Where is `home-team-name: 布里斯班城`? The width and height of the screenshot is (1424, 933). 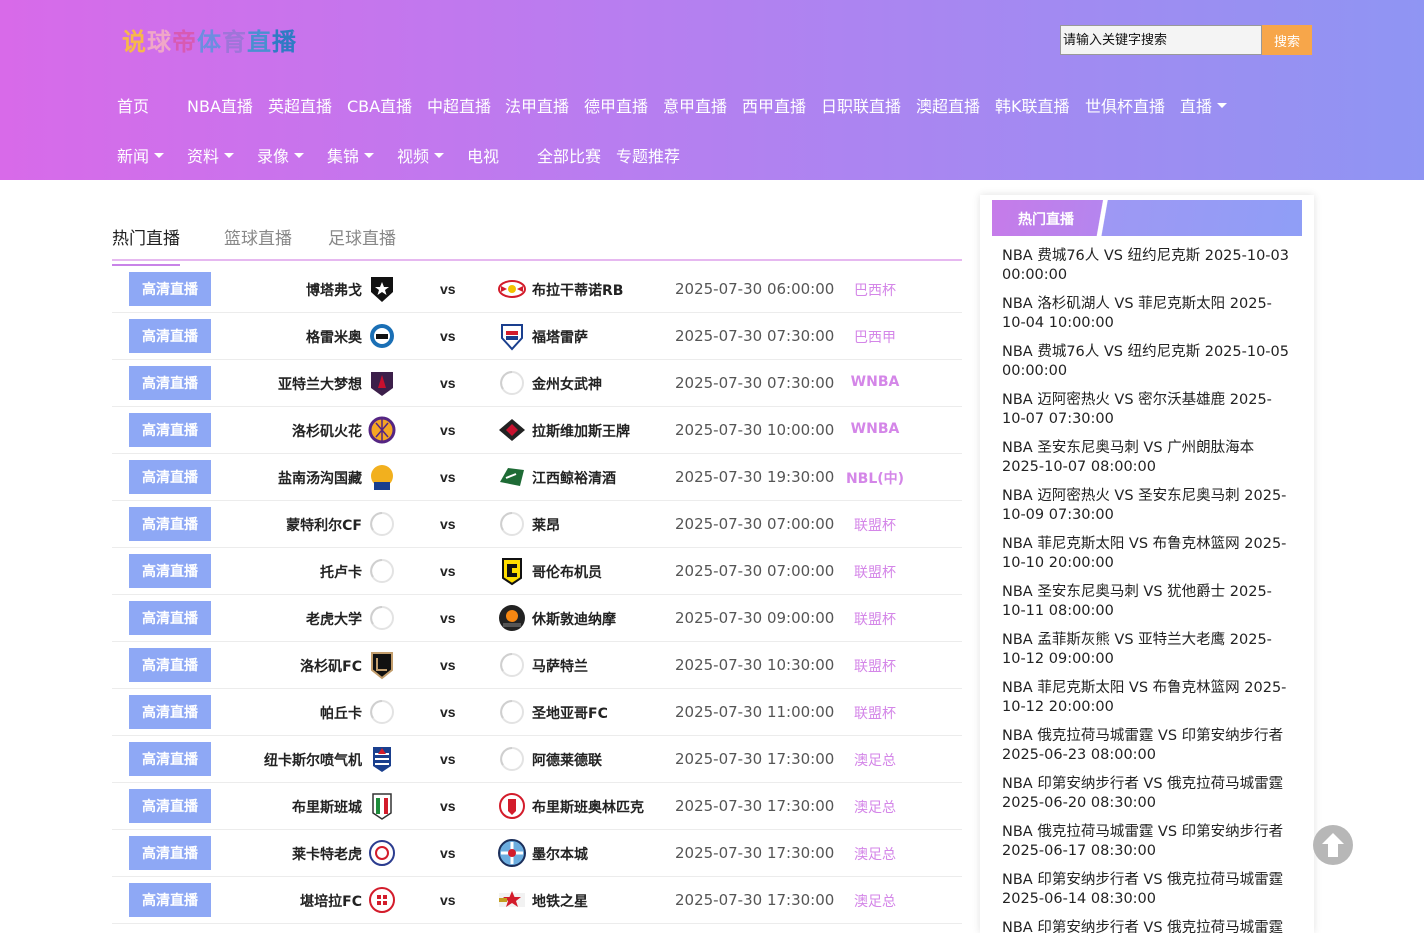 home-team-name: 布里斯班城 is located at coordinates (327, 807).